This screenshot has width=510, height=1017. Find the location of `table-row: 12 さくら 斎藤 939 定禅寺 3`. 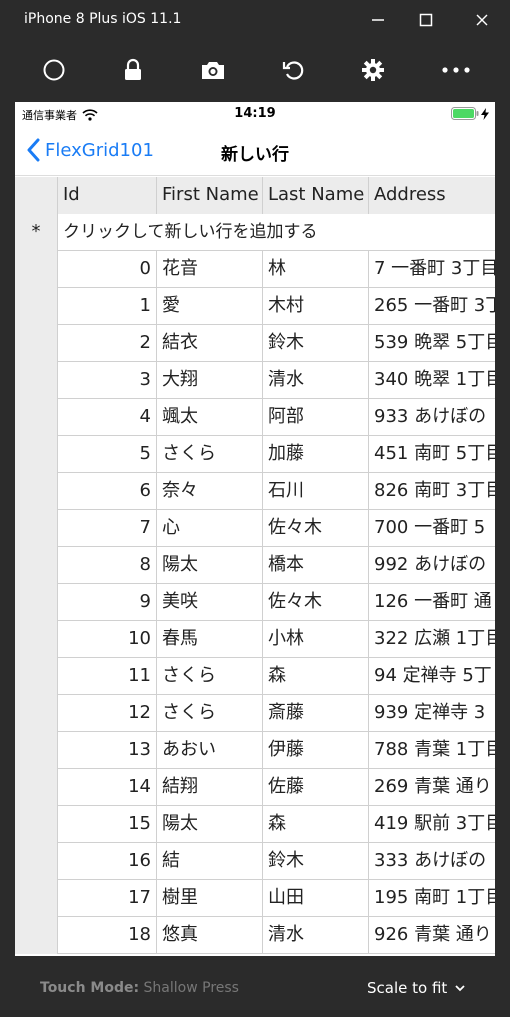

table-row: 12 さくら 斎藤 939 定禅寺 3 is located at coordinates (255, 713).